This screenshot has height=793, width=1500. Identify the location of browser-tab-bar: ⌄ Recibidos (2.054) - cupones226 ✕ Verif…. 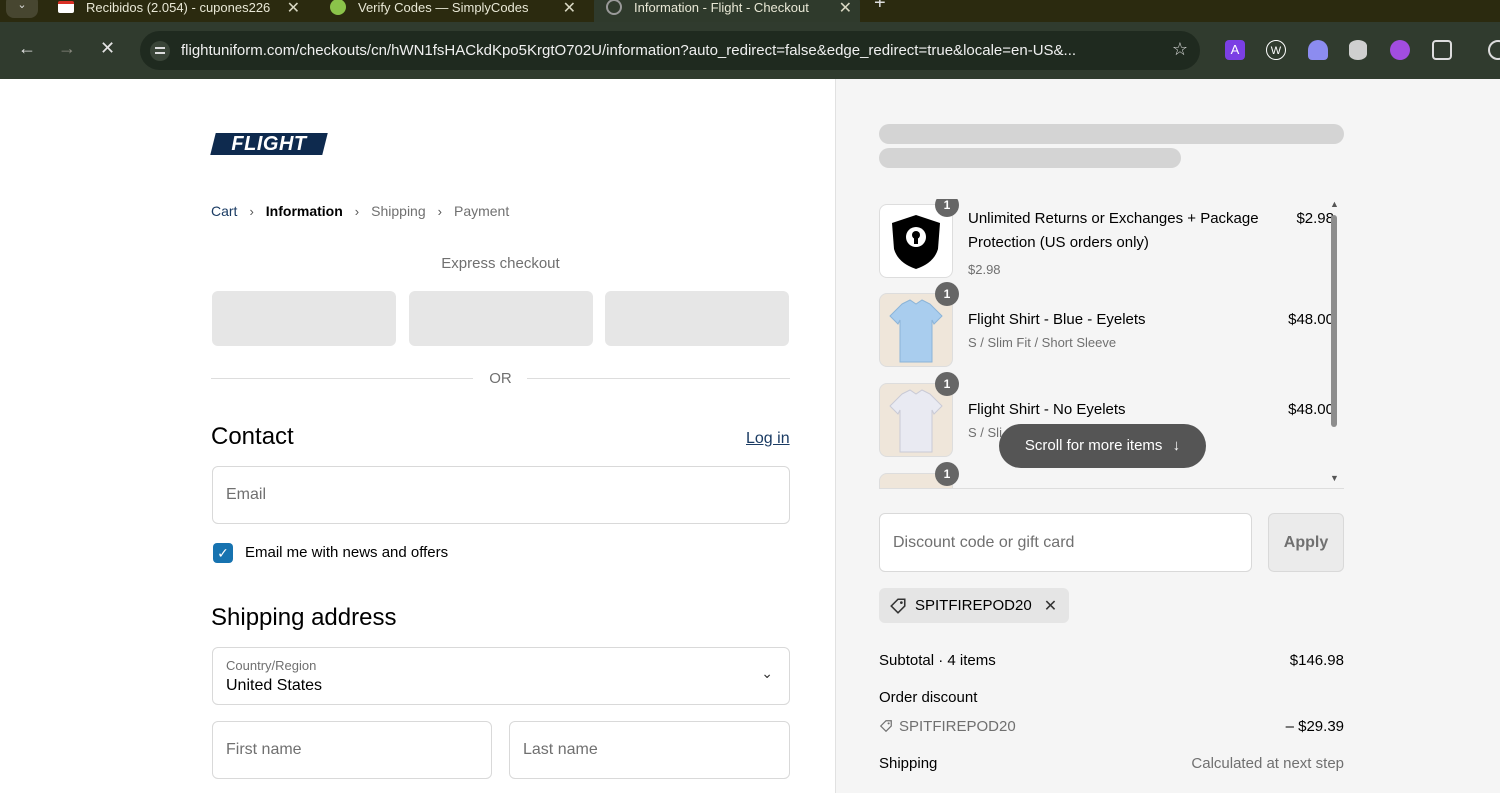
(750, 11).